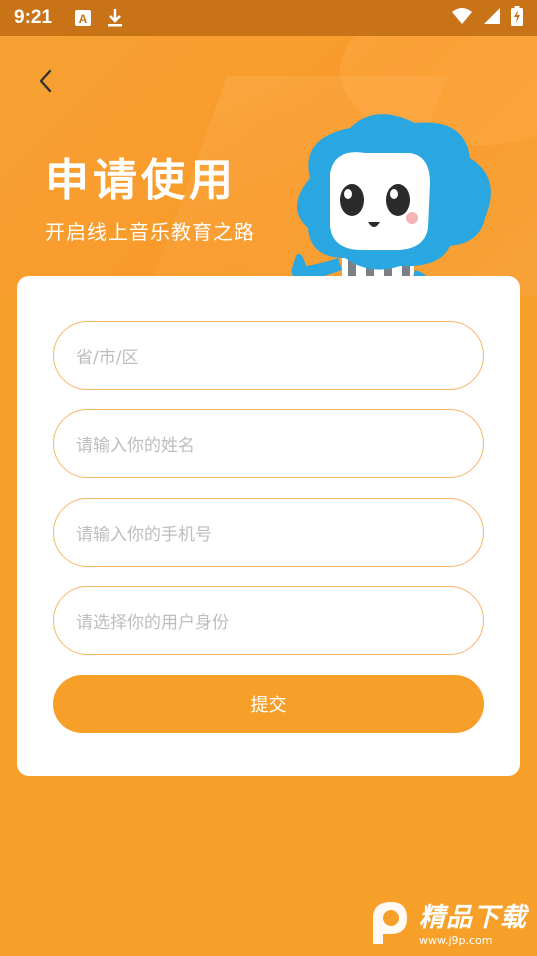 The height and width of the screenshot is (956, 537). Describe the element at coordinates (268, 532) in the screenshot. I see `phone-input: 请输入你的手机号` at that location.